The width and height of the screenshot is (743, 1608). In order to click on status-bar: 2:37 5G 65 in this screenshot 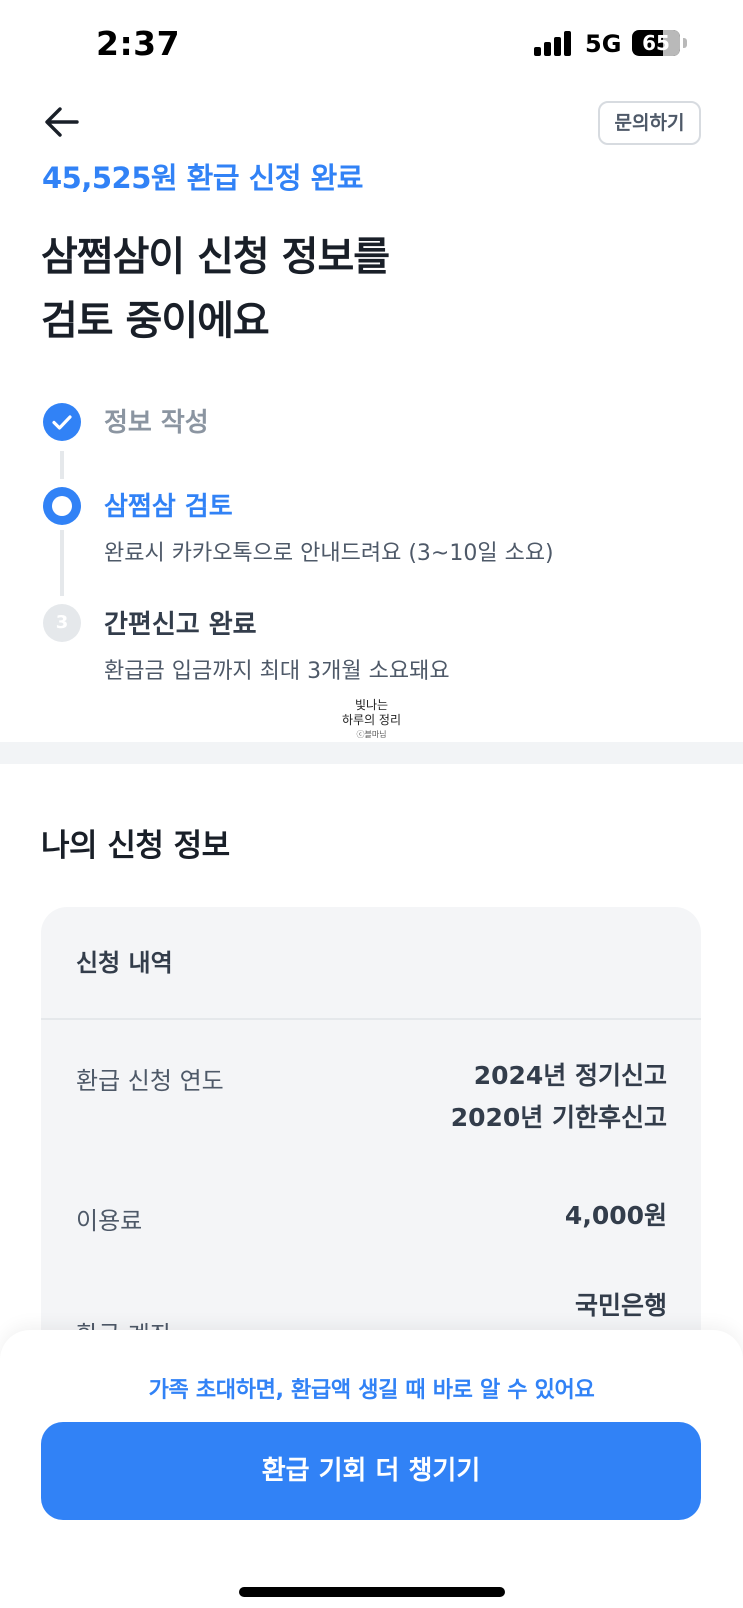, I will do `click(371, 45)`.